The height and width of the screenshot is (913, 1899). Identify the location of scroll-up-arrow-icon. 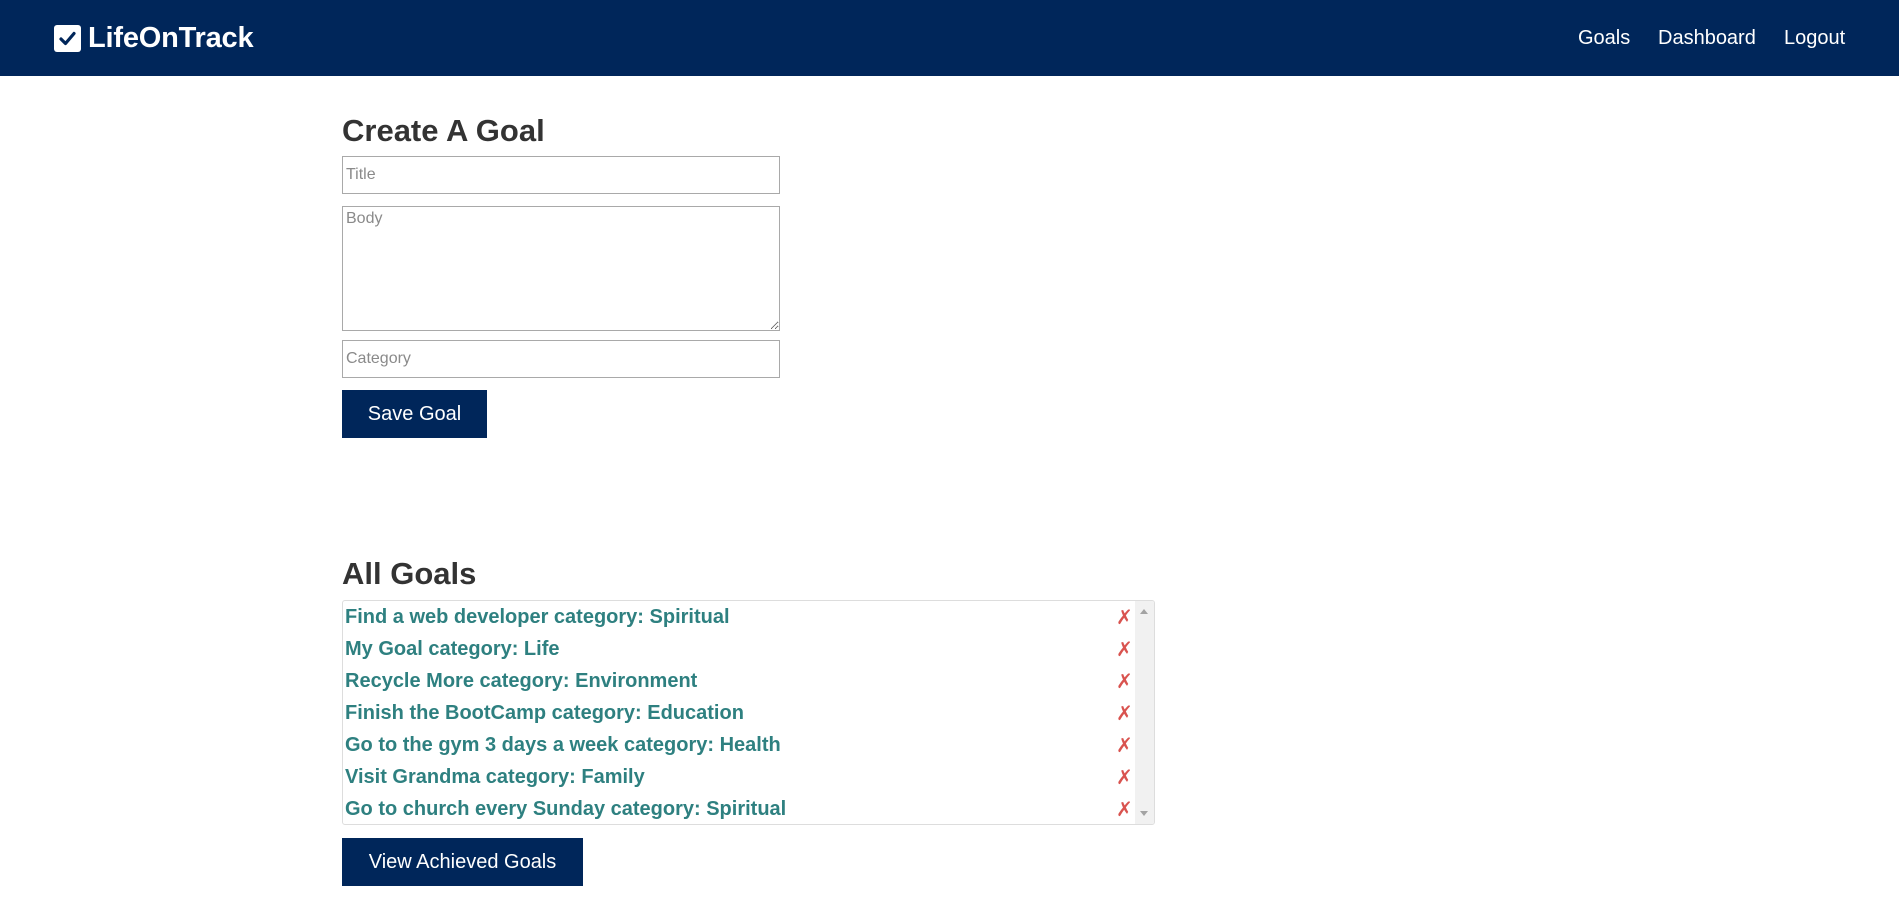
(1144, 611).